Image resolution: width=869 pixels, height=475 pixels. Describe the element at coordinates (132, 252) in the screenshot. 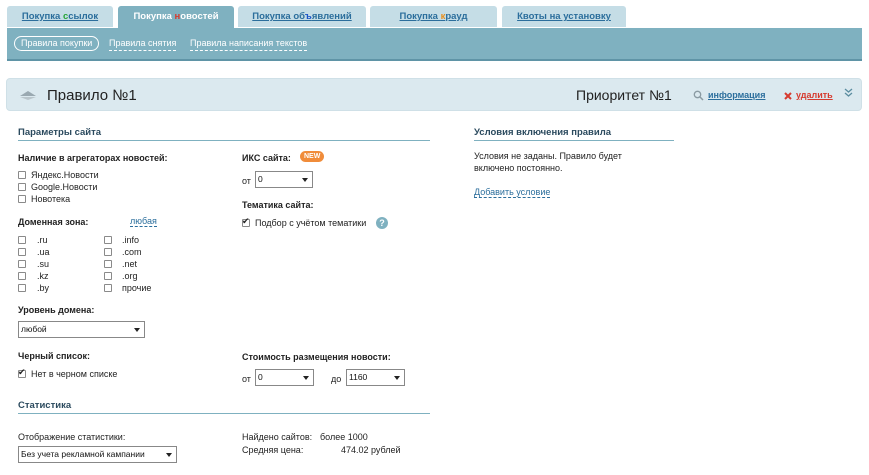

I see `zone-label: .com` at that location.